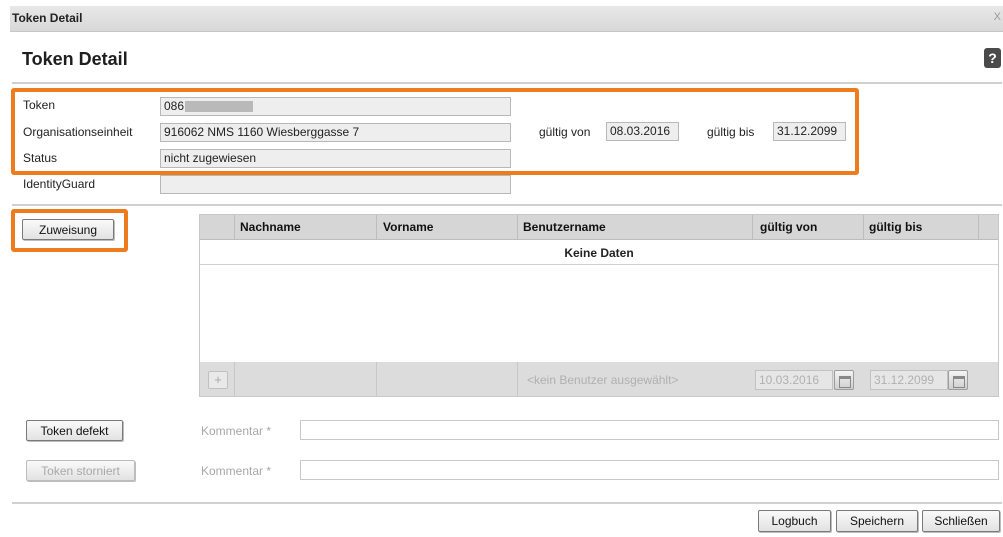  Describe the element at coordinates (909, 380) in the screenshot. I see `to-date-input: 31.12.2099` at that location.